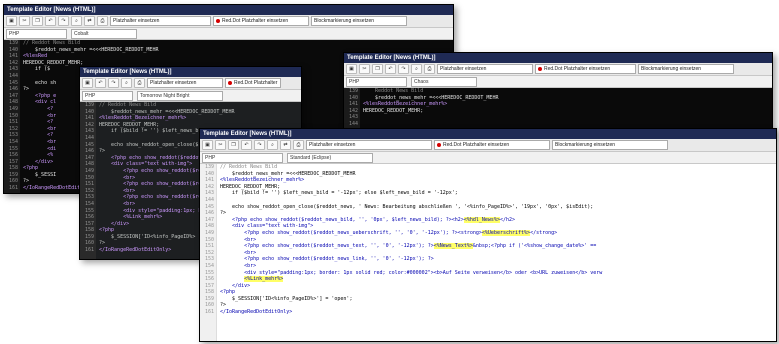 The width and height of the screenshot is (779, 344). I want to click on options-bar: PHP Cobalt, so click(228, 34).